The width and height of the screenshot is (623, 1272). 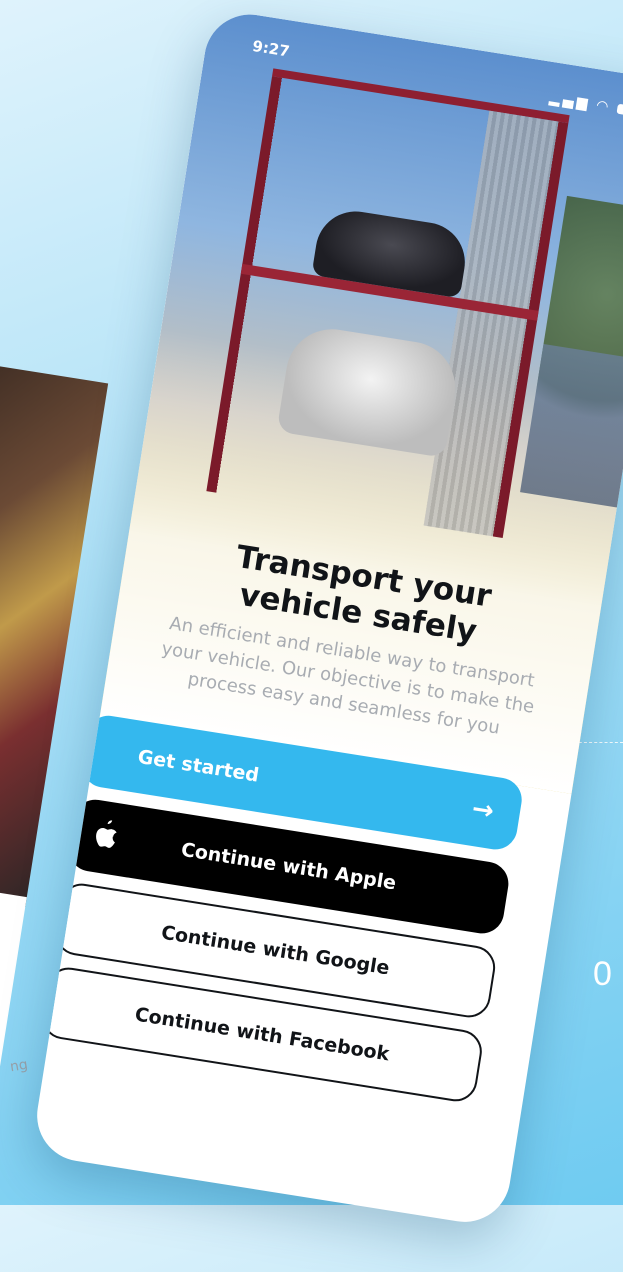 What do you see at coordinates (288, 866) in the screenshot?
I see `continue-with-apple-label: Continue with Apple` at bounding box center [288, 866].